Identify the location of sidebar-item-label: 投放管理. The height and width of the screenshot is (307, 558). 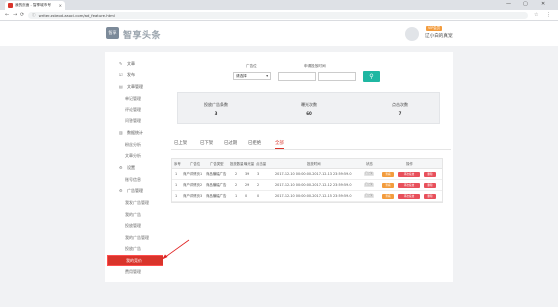
(133, 225).